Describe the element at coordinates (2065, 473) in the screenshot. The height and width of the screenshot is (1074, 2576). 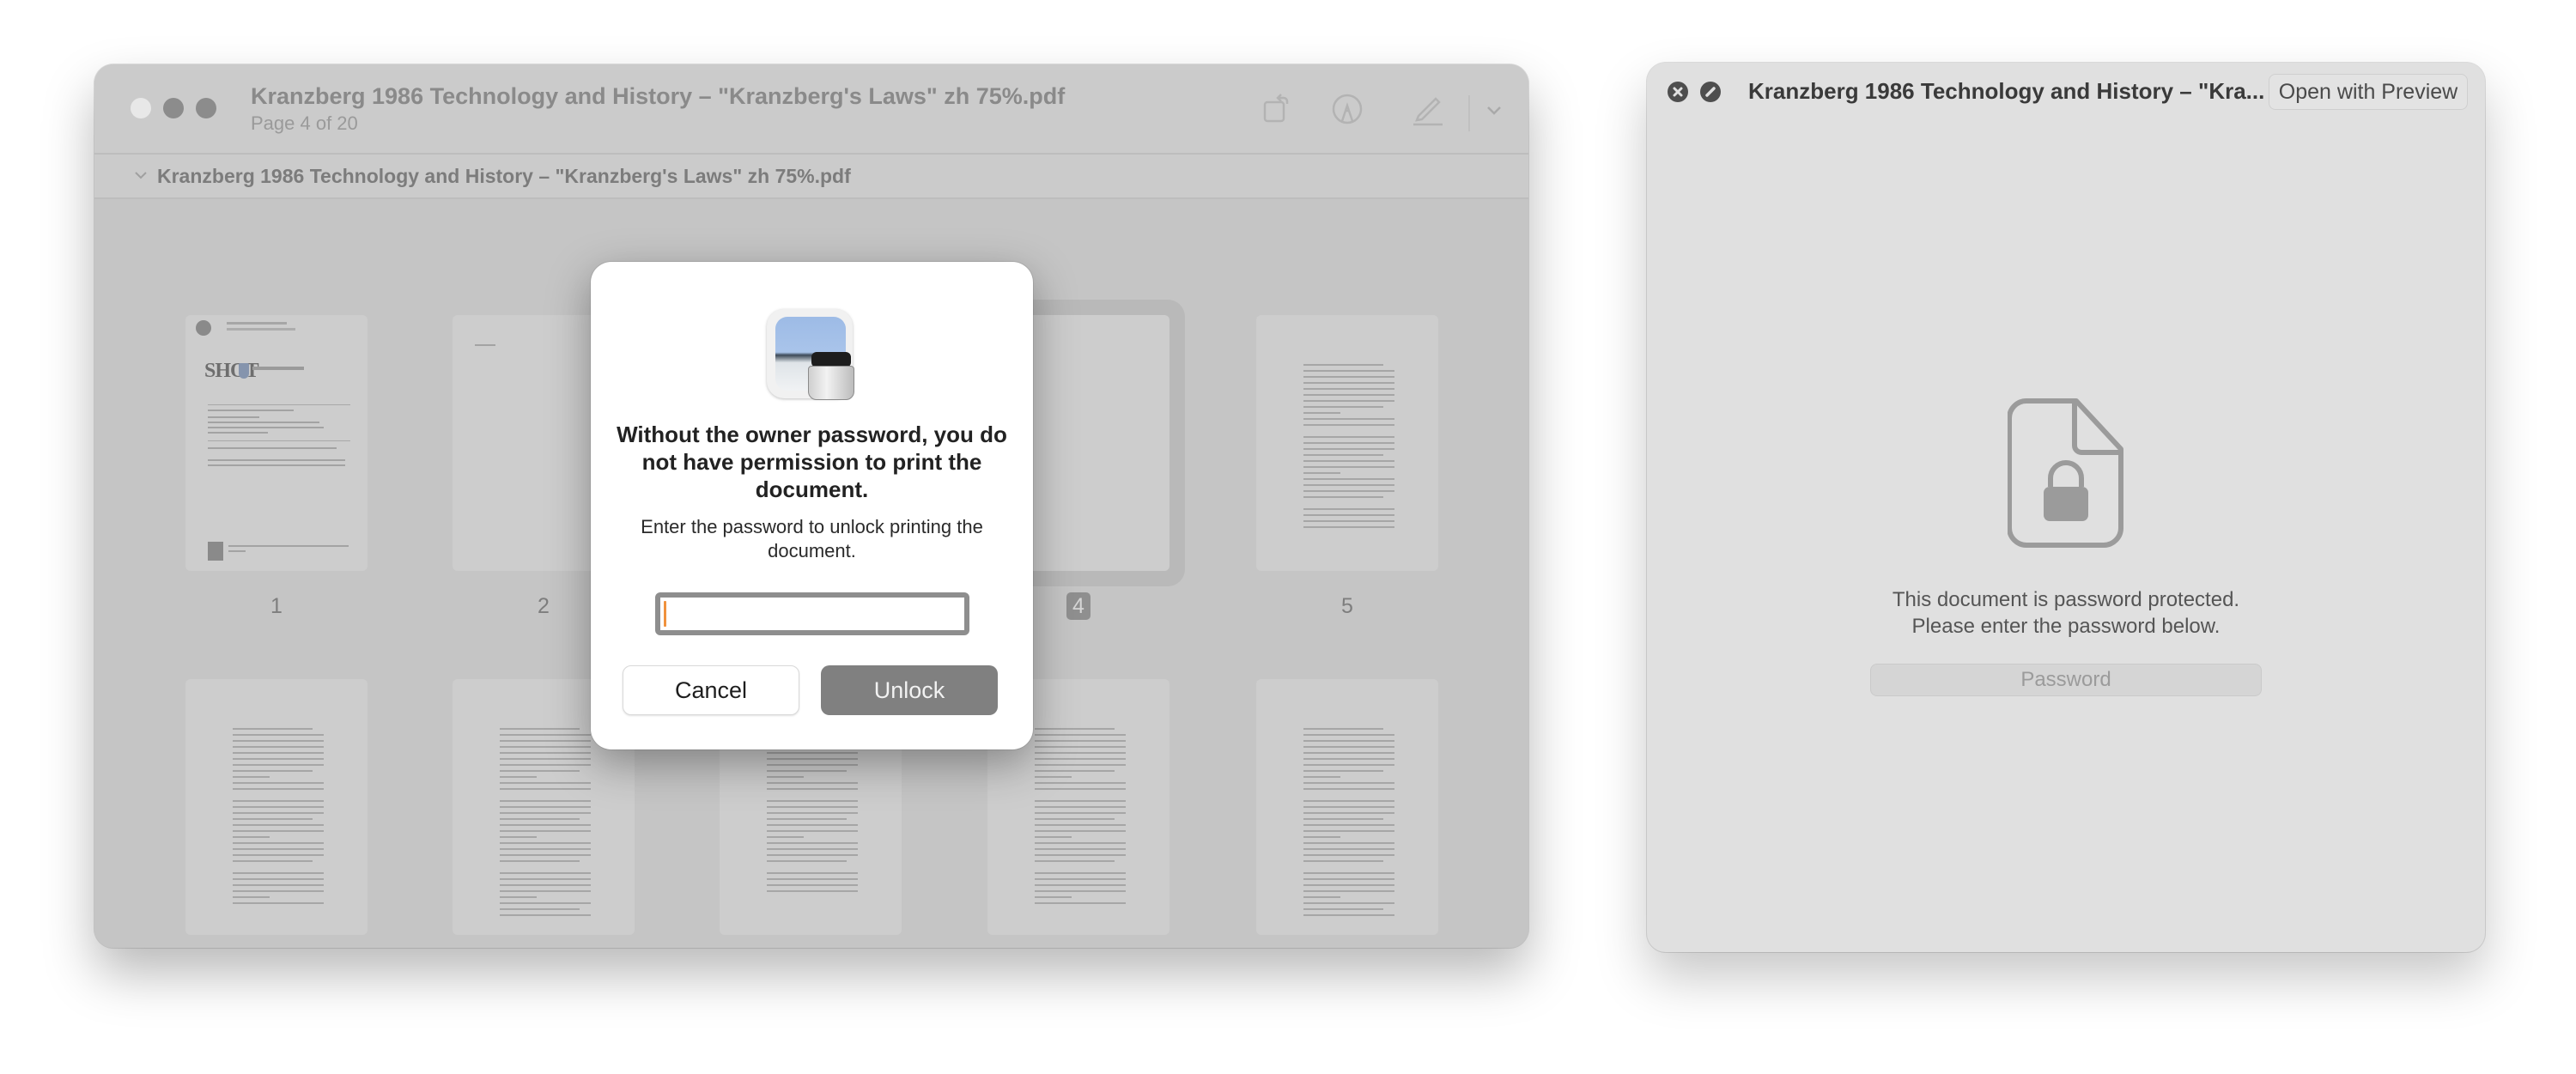
I see `locked-document-icon` at that location.